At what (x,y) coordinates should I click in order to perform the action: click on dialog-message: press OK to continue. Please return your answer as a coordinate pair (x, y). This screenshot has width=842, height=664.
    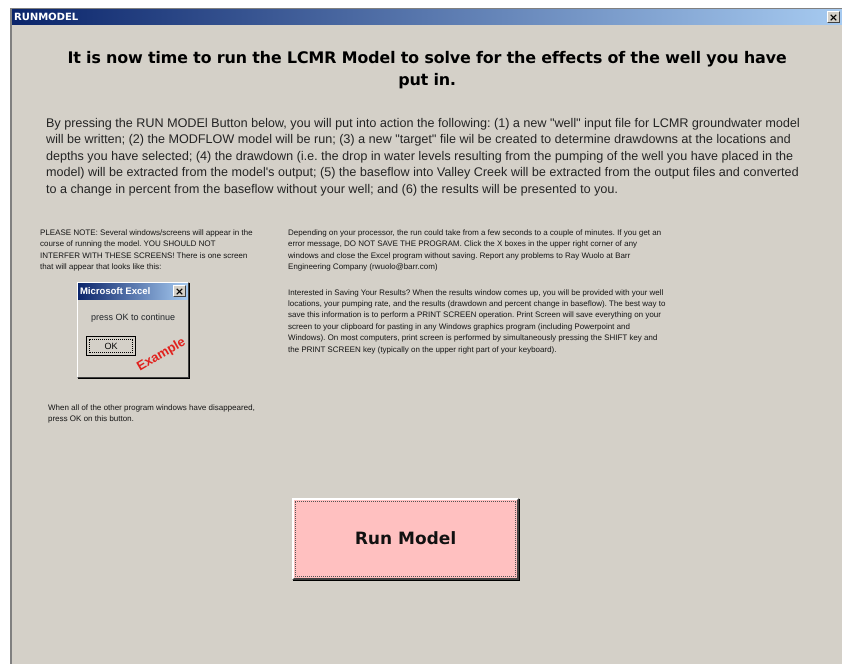
    Looking at the image, I should click on (133, 317).